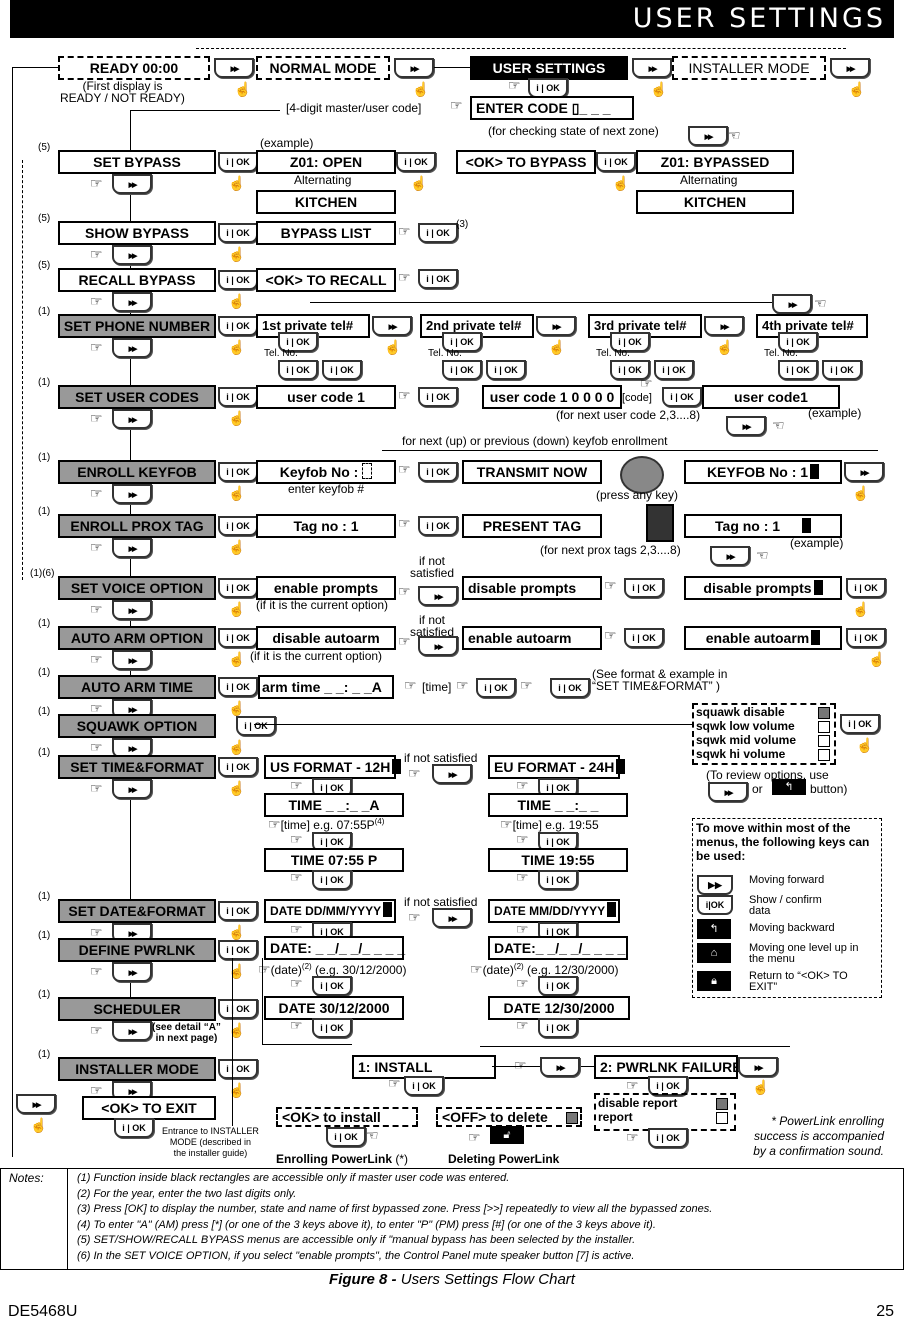 The image size is (904, 1324). I want to click on dmy-date-field: DATE: _ _/_ _/_ _ _ _, so click(334, 948).